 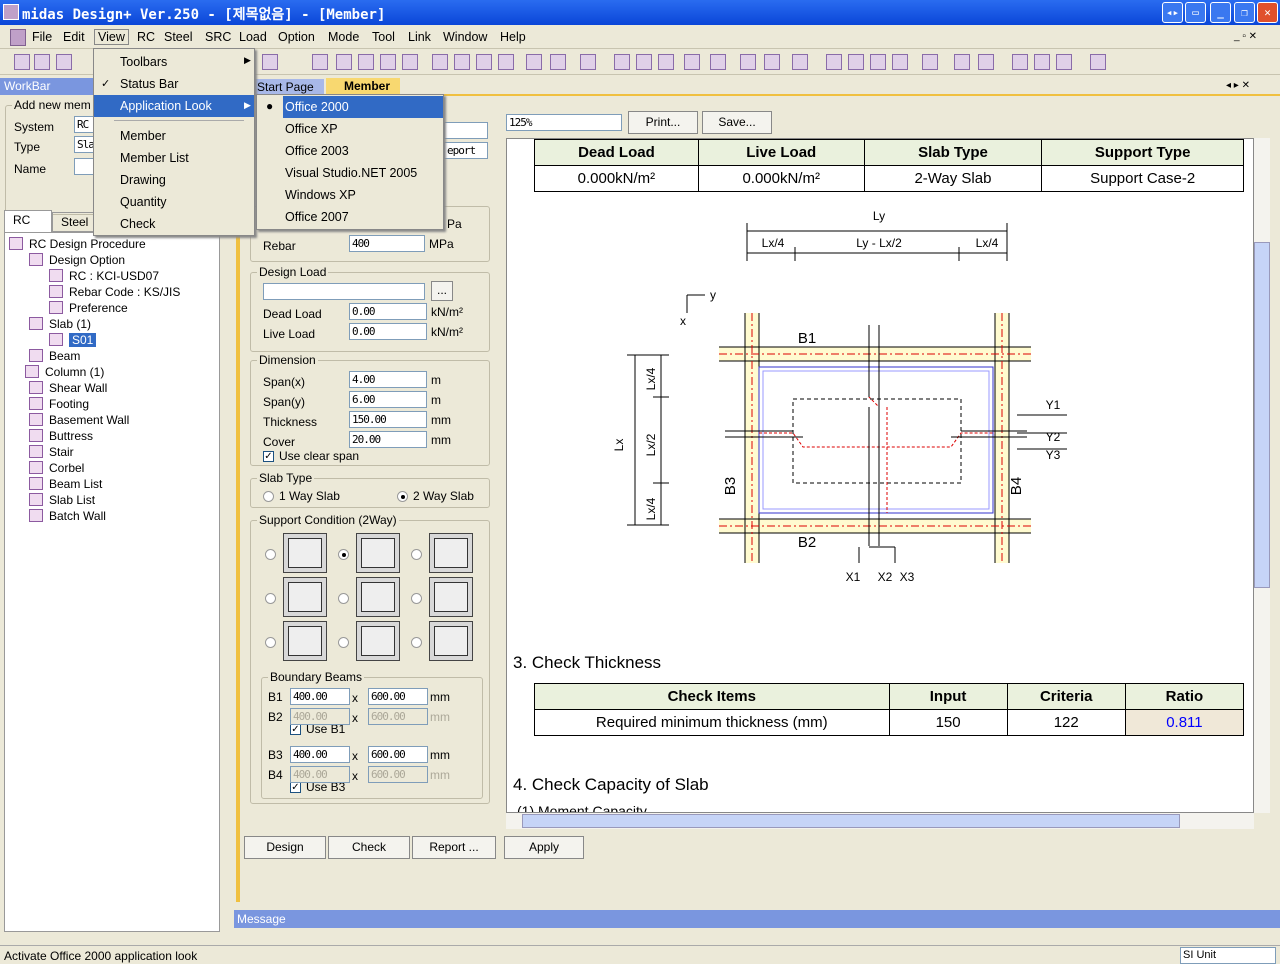 I want to click on menu-load: Load, so click(x=253, y=37).